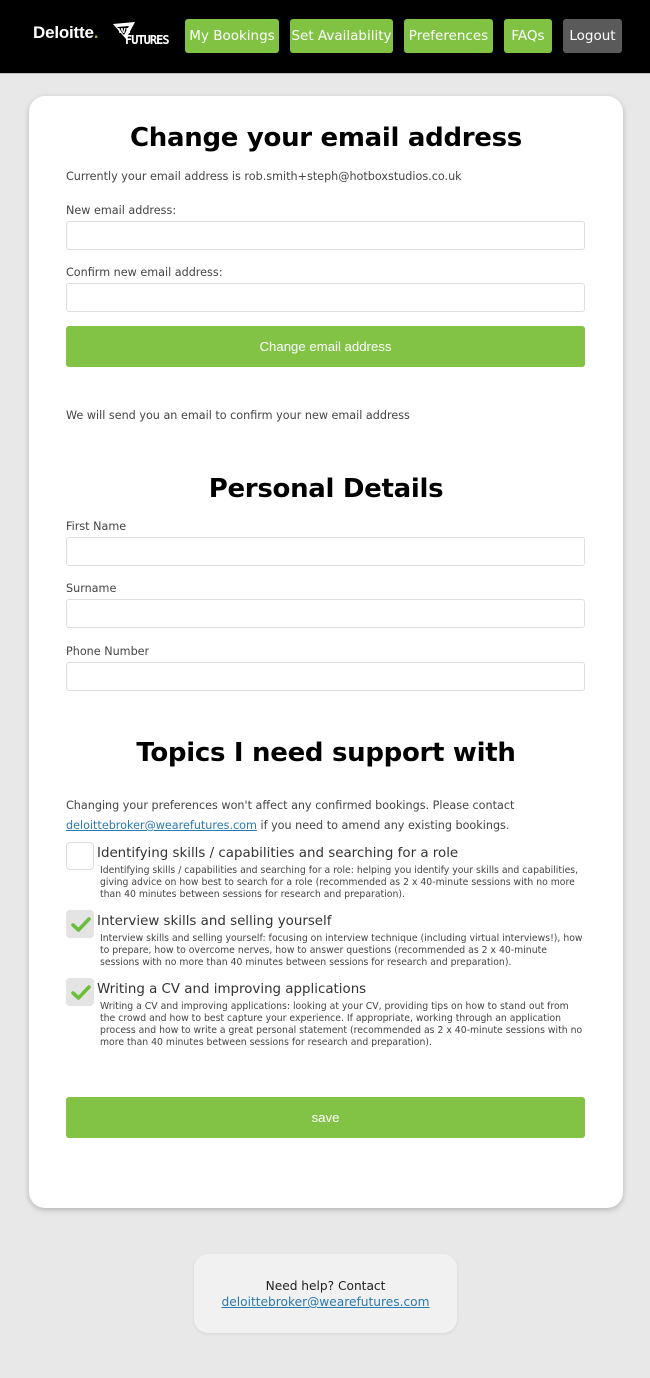  What do you see at coordinates (147, 40) in the screenshot?
I see `svg-text: FUTURES` at bounding box center [147, 40].